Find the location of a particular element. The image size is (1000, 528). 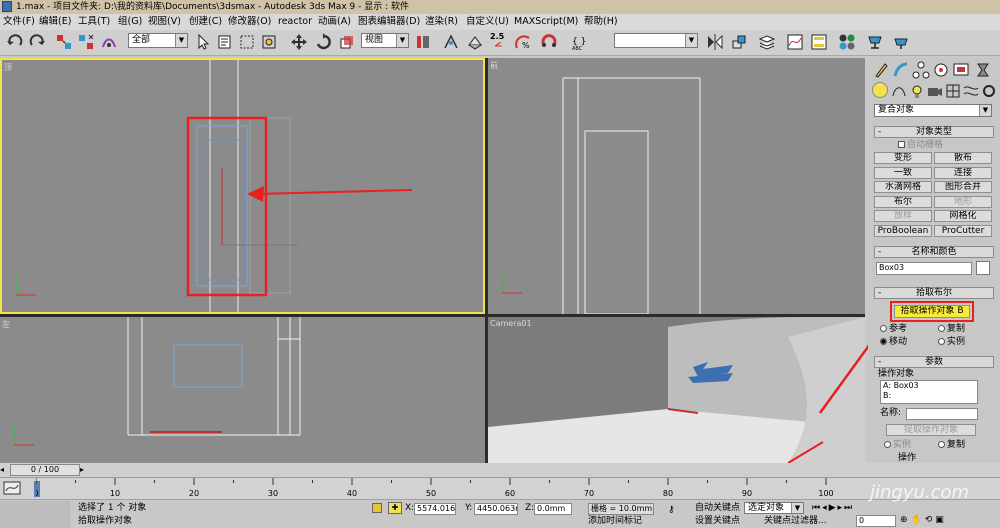

display-tab-icon is located at coordinates (961, 70).